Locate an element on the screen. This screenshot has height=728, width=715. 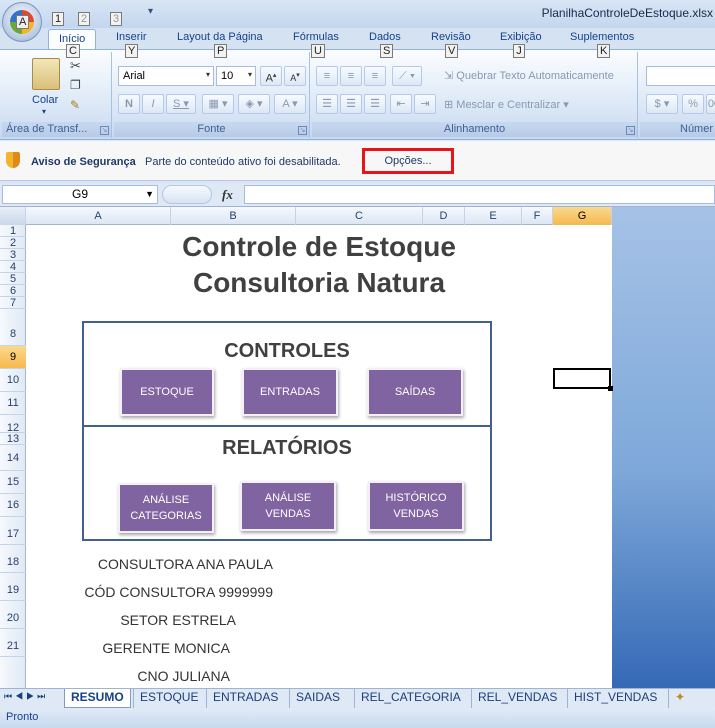
insert-sheet-icon: ✦ is located at coordinates (679, 698).